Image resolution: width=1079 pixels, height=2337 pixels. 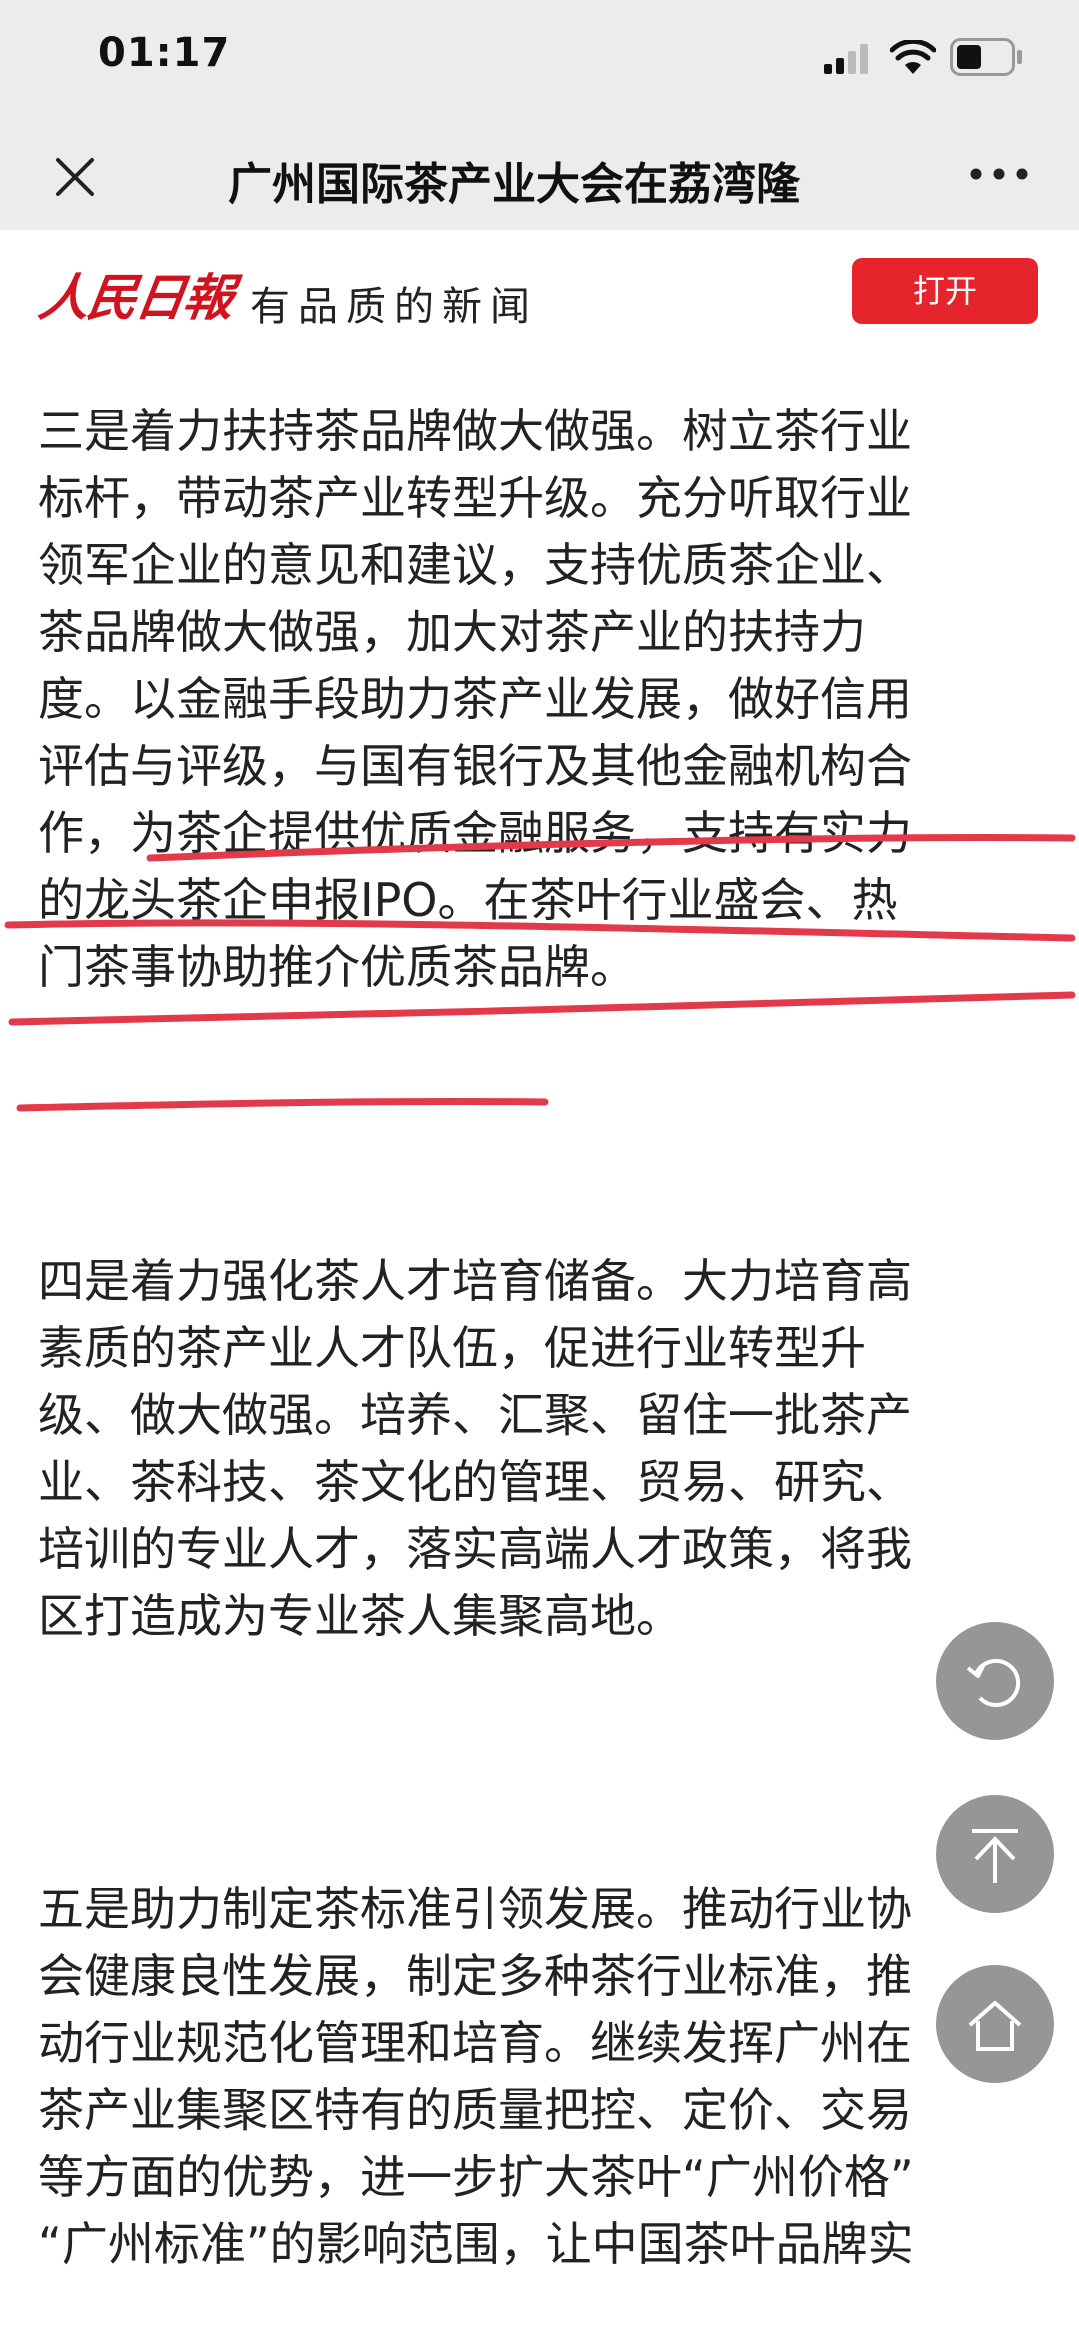 I want to click on app-header: 人民日報 有品质的新闻 打开, so click(x=539, y=297).